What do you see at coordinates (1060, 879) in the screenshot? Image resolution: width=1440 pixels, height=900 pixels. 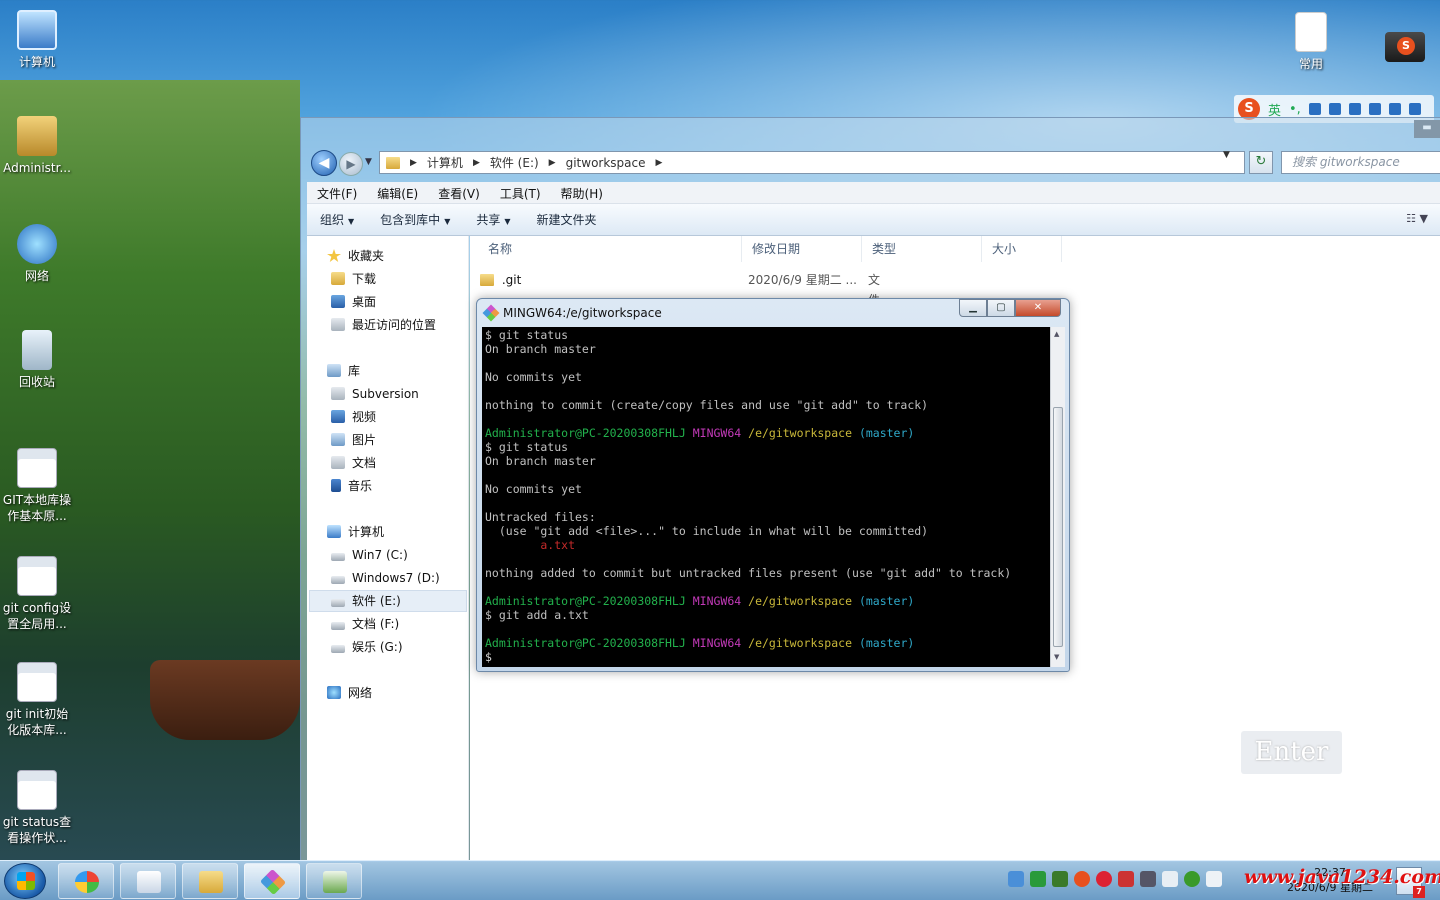 I see `tray-nvidia-icon` at bounding box center [1060, 879].